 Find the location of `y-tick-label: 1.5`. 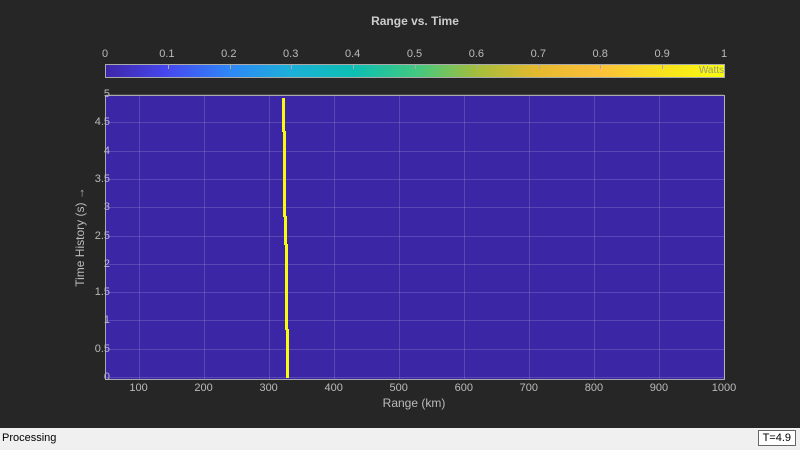

y-tick-label: 1.5 is located at coordinates (102, 292).